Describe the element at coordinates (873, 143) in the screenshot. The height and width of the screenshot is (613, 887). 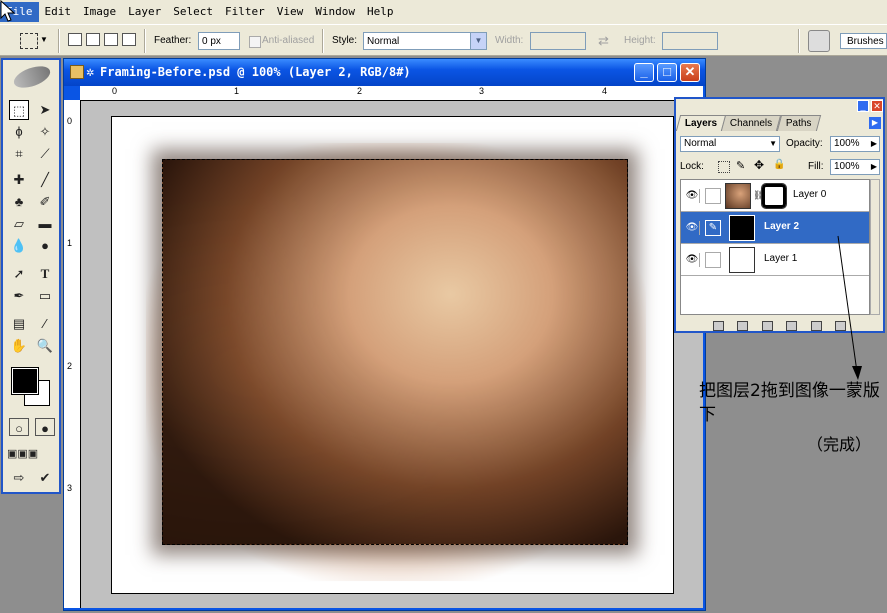
I see `chevron-right-icon: ▶` at that location.